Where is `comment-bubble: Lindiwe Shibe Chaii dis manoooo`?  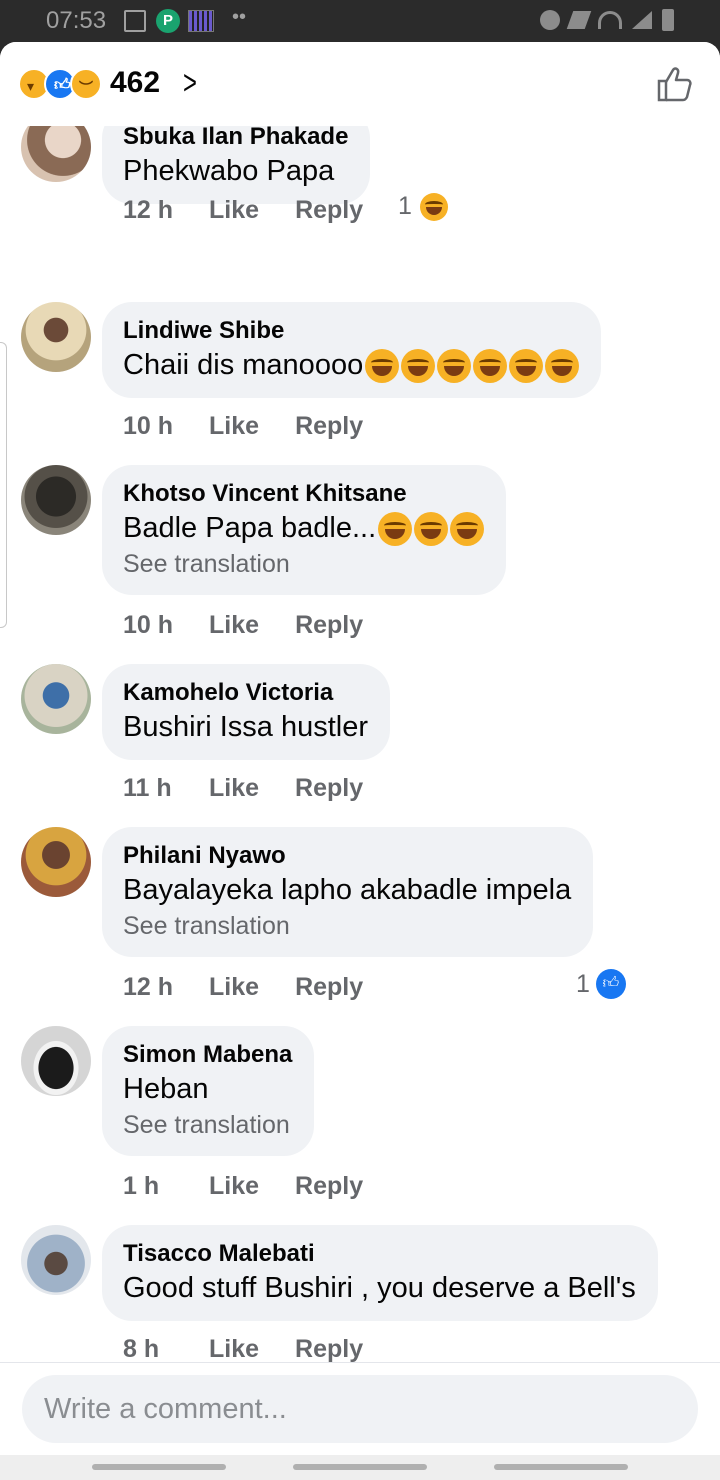
comment-bubble: Lindiwe Shibe Chaii dis manoooo is located at coordinates (352, 350).